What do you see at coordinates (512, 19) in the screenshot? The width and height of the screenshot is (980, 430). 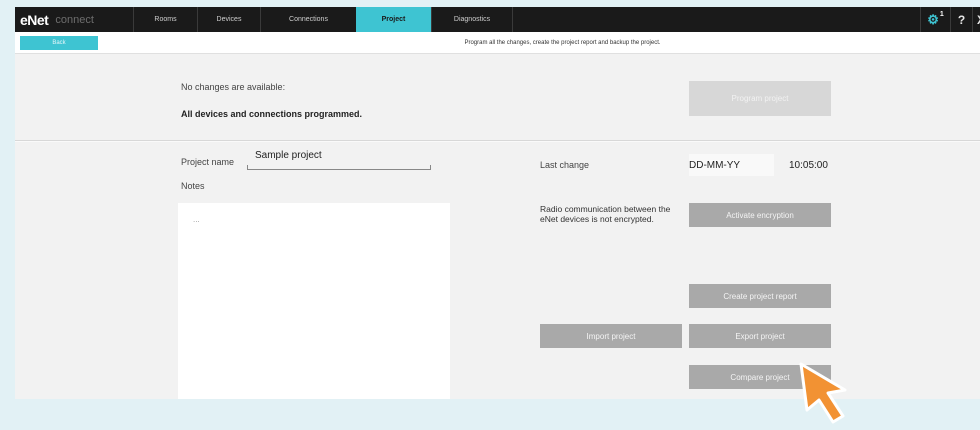 I see `nav-separator` at bounding box center [512, 19].